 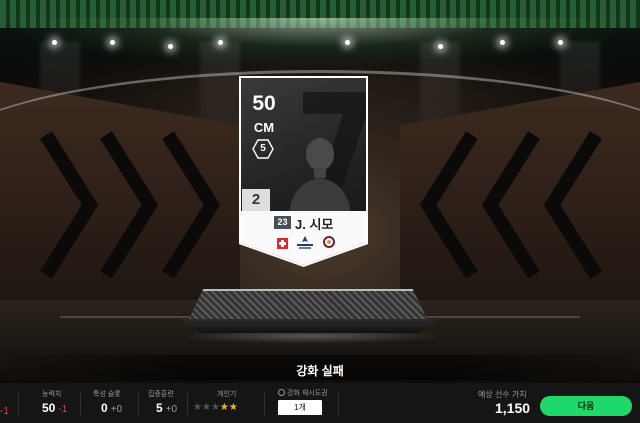 What do you see at coordinates (502, 394) in the screenshot?
I see `expected-value-label: 예상 선수 가치` at bounding box center [502, 394].